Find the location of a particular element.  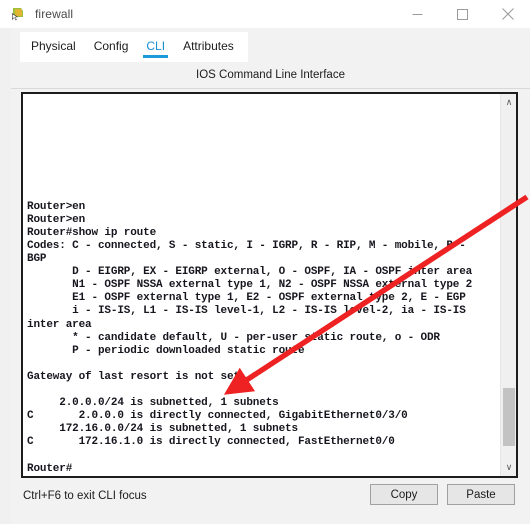

tab-physical: Physical is located at coordinates (53, 42).